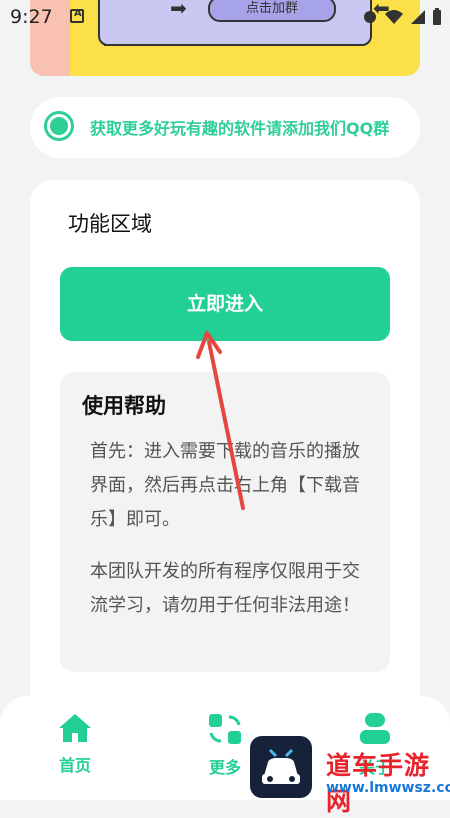  I want to click on notice-dot-icon, so click(59, 126).